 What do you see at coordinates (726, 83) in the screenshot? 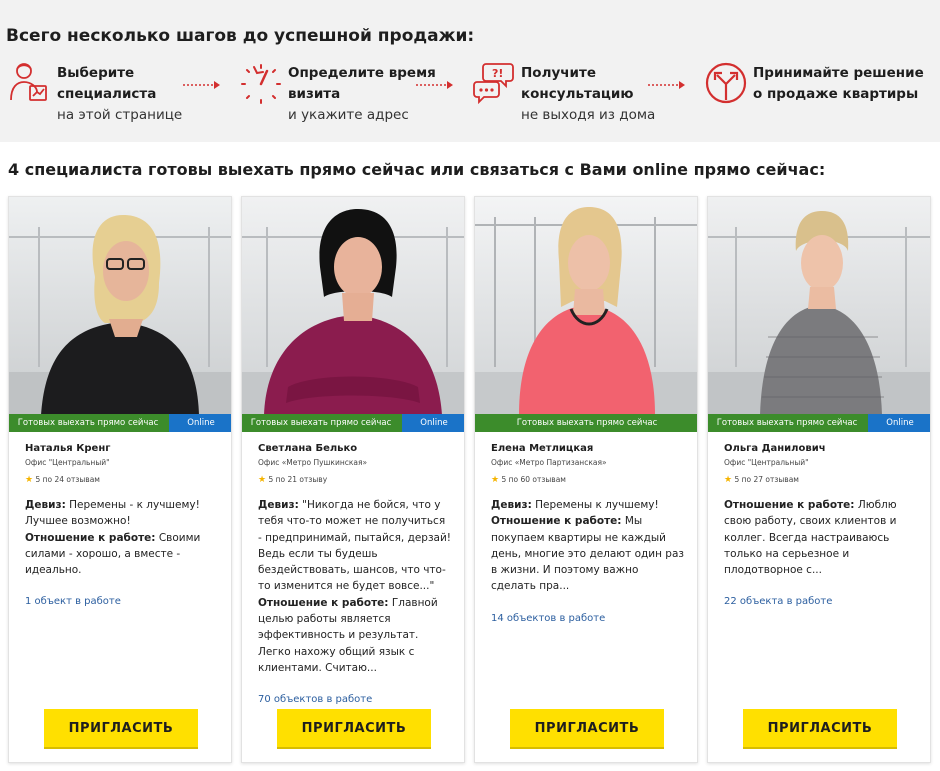
I see `crossroads-icon` at bounding box center [726, 83].